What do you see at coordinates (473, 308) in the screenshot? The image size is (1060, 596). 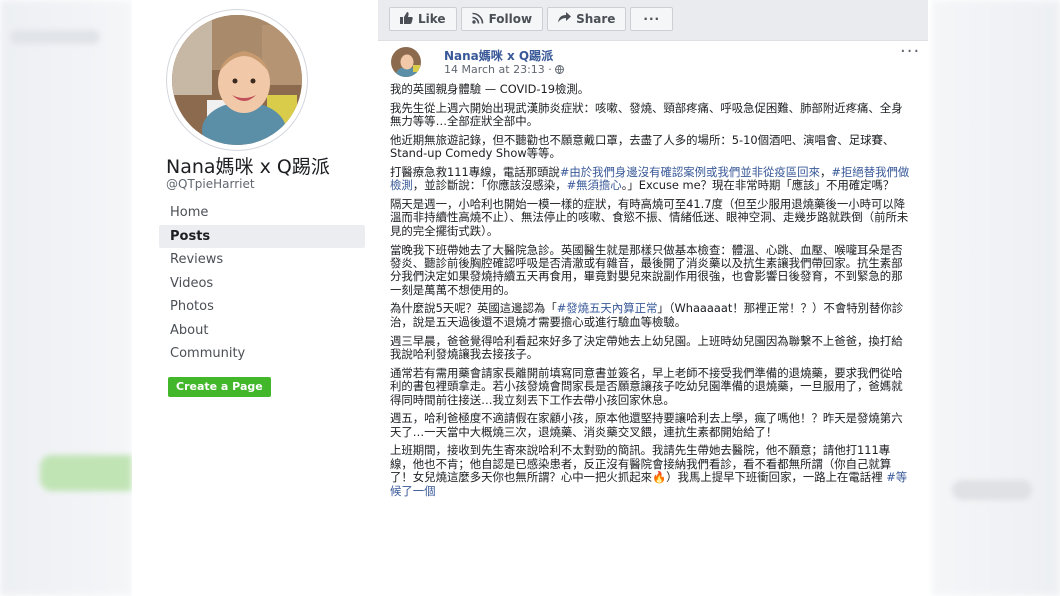 I see `post-text: 為什麼說5天呢？英國這邊認為「` at bounding box center [473, 308].